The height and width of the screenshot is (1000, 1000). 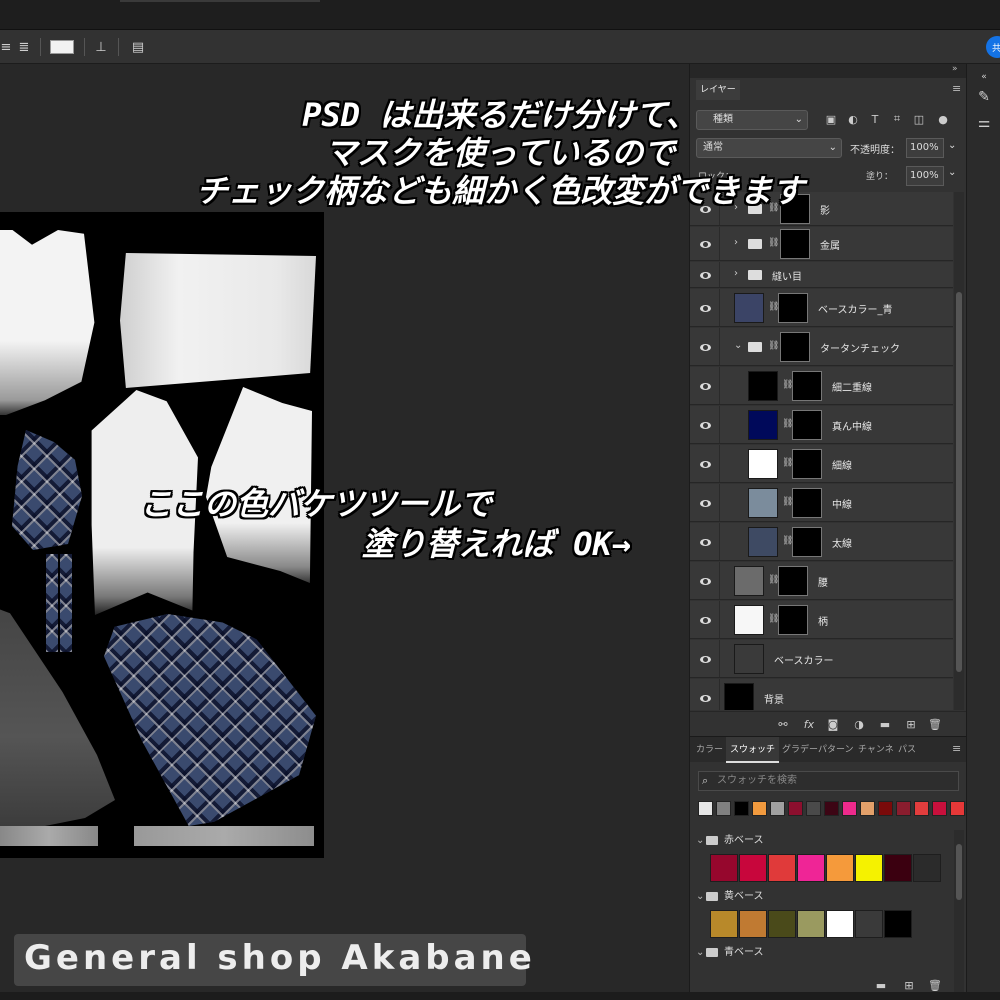 I want to click on swatch-group-header: ⌄ 赤ベース, so click(x=730, y=841).